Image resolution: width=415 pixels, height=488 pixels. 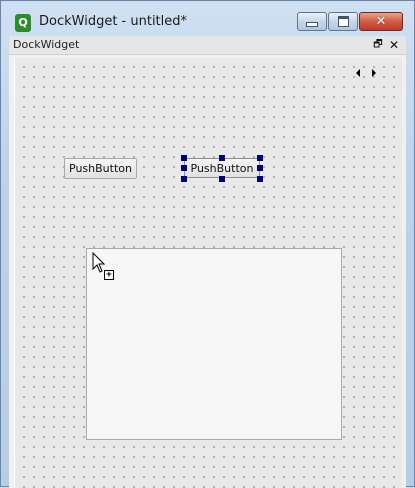 What do you see at coordinates (113, 21) in the screenshot?
I see `window-title: DockWidget - untitled*` at bounding box center [113, 21].